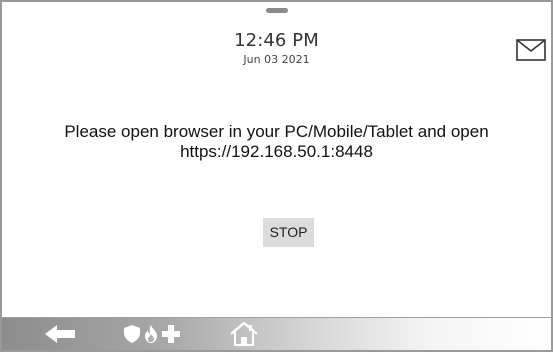 The height and width of the screenshot is (352, 553). Describe the element at coordinates (288, 232) in the screenshot. I see `stop-button: STOP` at that location.